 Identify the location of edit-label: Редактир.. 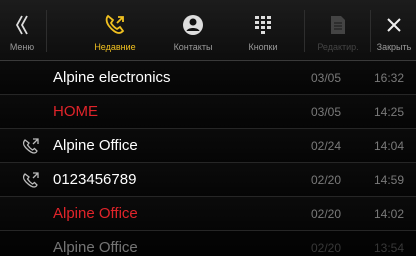
(338, 47).